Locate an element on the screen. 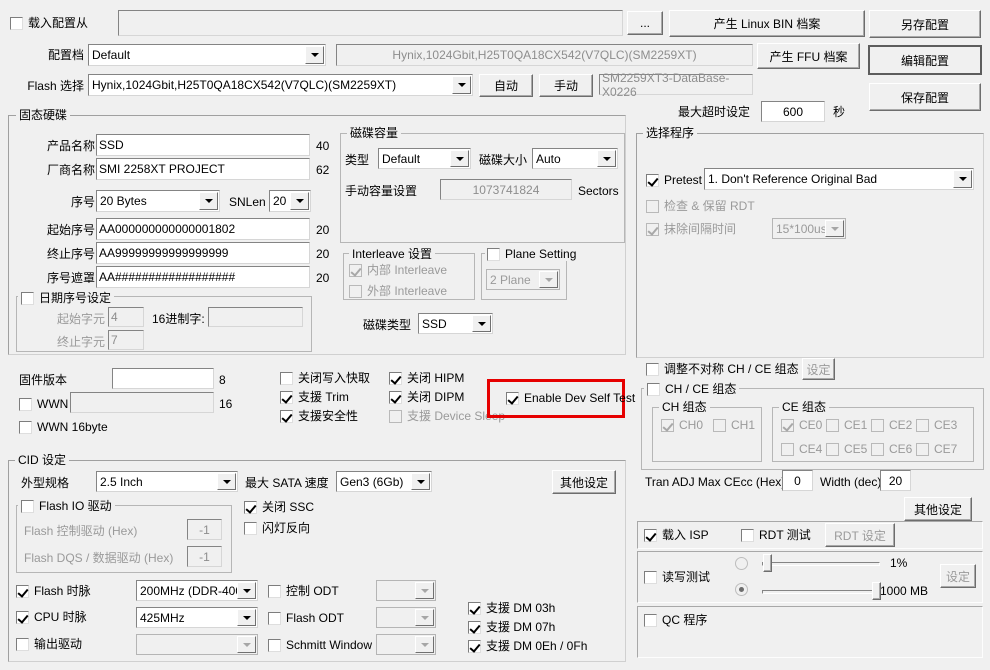 The height and width of the screenshot is (670, 990). pretest-chevron-down-icon is located at coordinates (962, 179).